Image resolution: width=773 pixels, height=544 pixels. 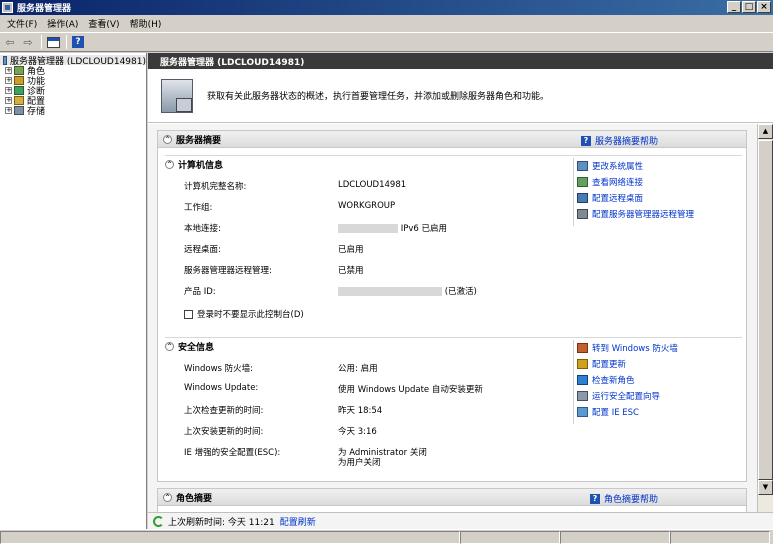 I want to click on action-label: 配置服务器管理器远程管理, so click(x=643, y=215).